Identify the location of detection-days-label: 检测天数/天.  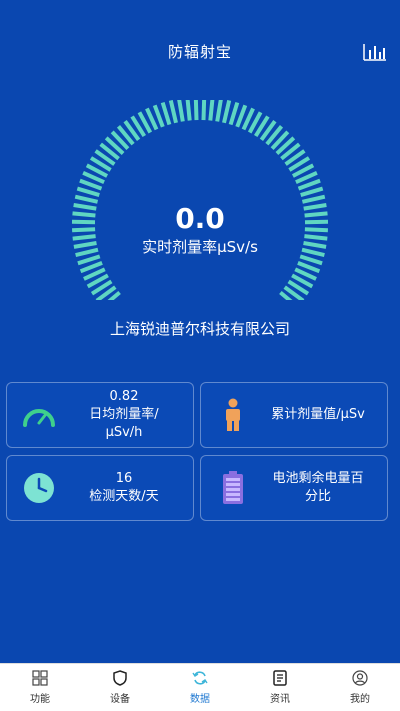
(124, 496).